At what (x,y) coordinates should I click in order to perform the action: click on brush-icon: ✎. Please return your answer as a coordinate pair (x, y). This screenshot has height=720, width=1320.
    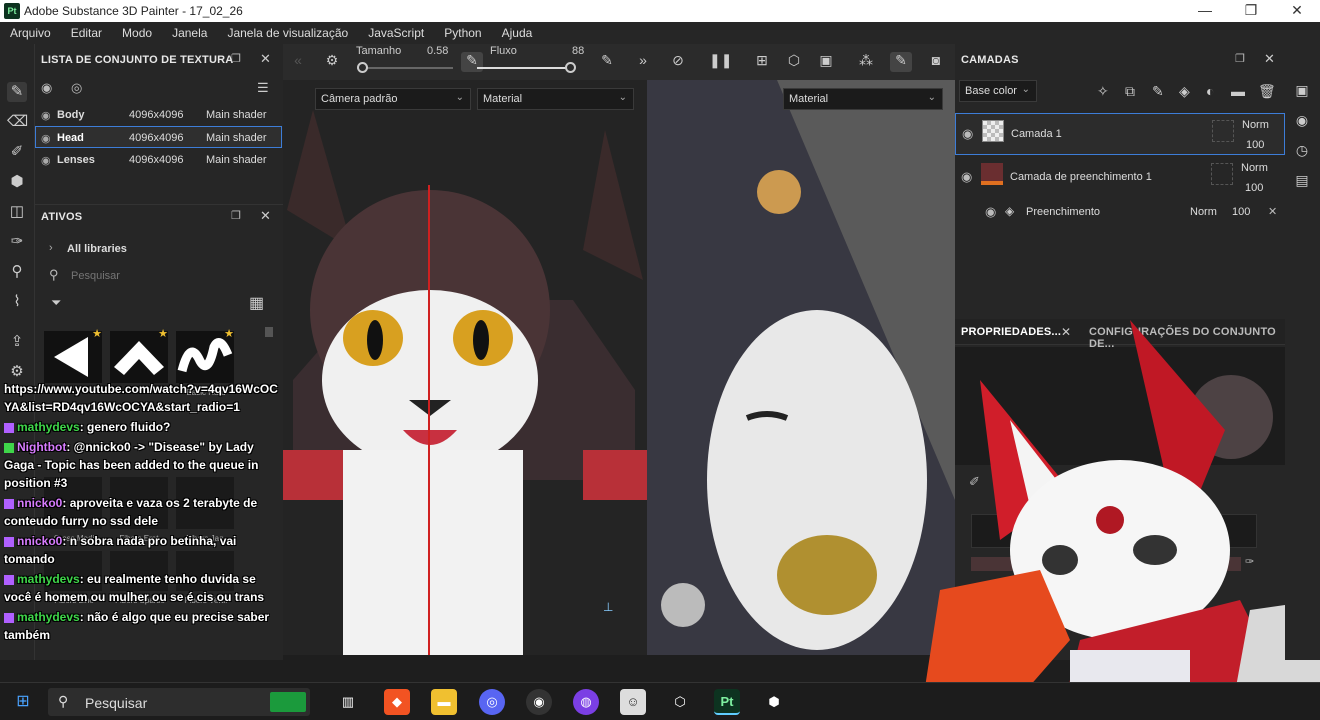
    Looking at the image, I should click on (901, 62).